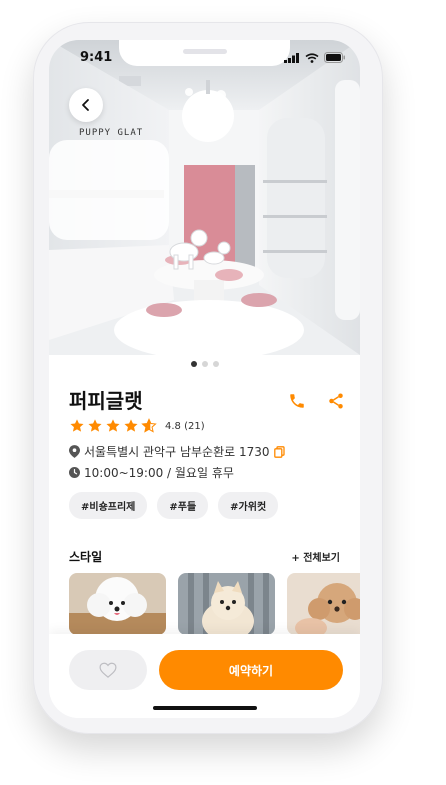 Image resolution: width=446 pixels, height=785 pixels. Describe the element at coordinates (86, 557) in the screenshot. I see `styles-section-title: 스타일` at that location.